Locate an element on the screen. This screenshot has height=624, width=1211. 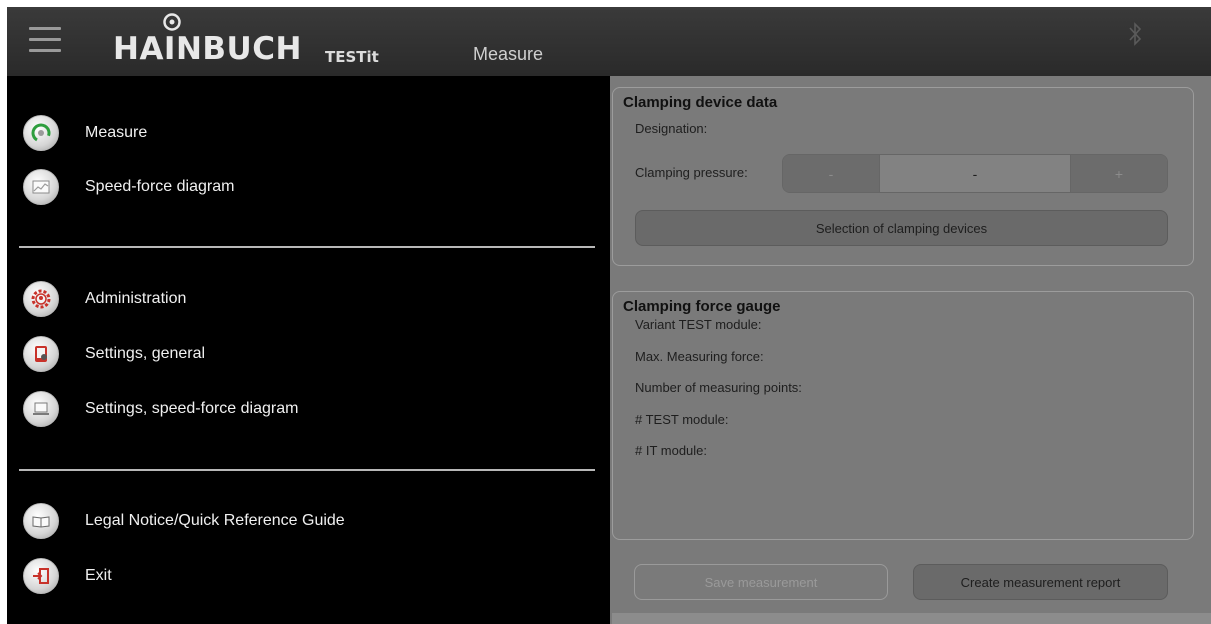
laptop-icon is located at coordinates (41, 409).